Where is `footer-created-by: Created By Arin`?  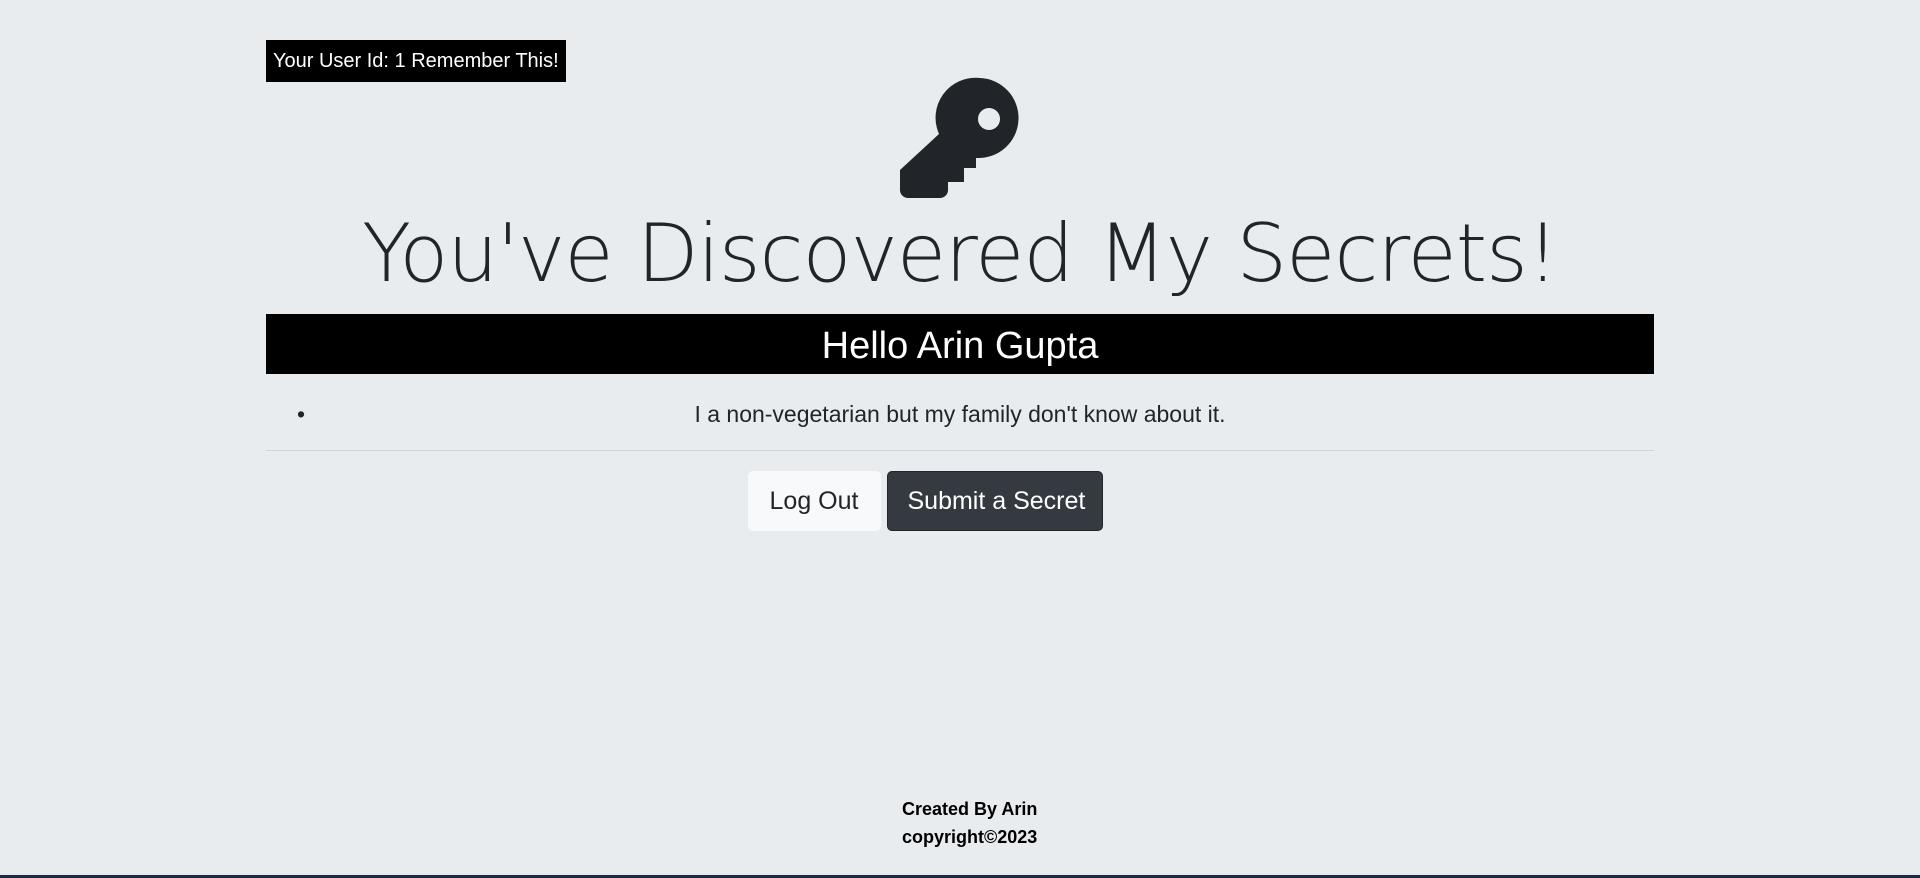
footer-created-by: Created By Arin is located at coordinates (970, 809).